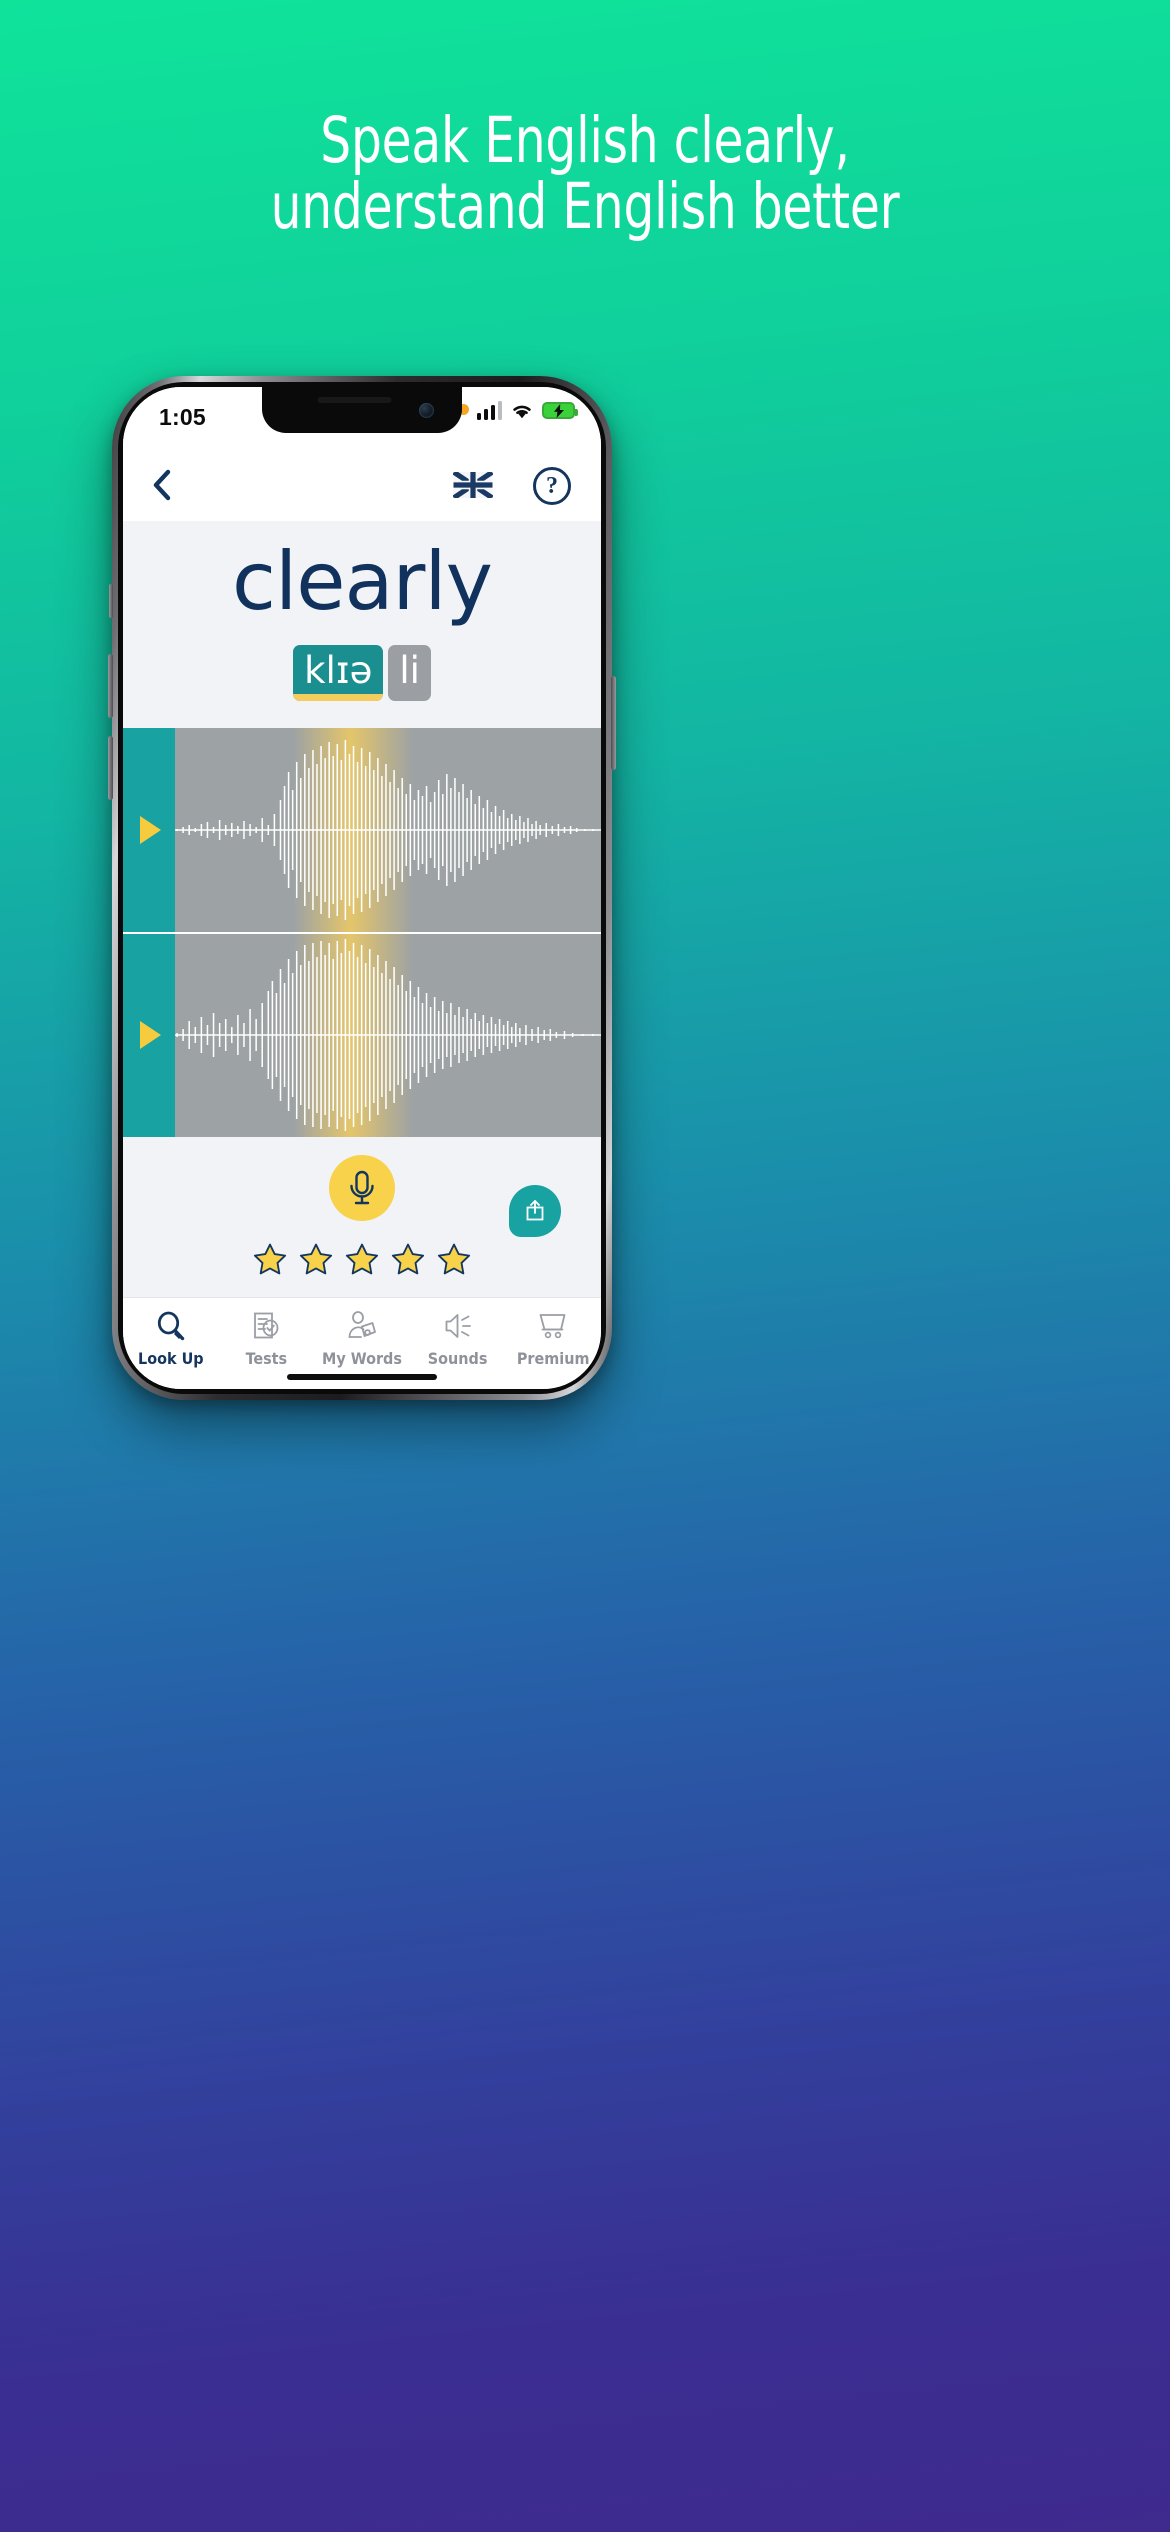 This screenshot has height=2532, width=1170. I want to click on shopping-cart-icon, so click(553, 1326).